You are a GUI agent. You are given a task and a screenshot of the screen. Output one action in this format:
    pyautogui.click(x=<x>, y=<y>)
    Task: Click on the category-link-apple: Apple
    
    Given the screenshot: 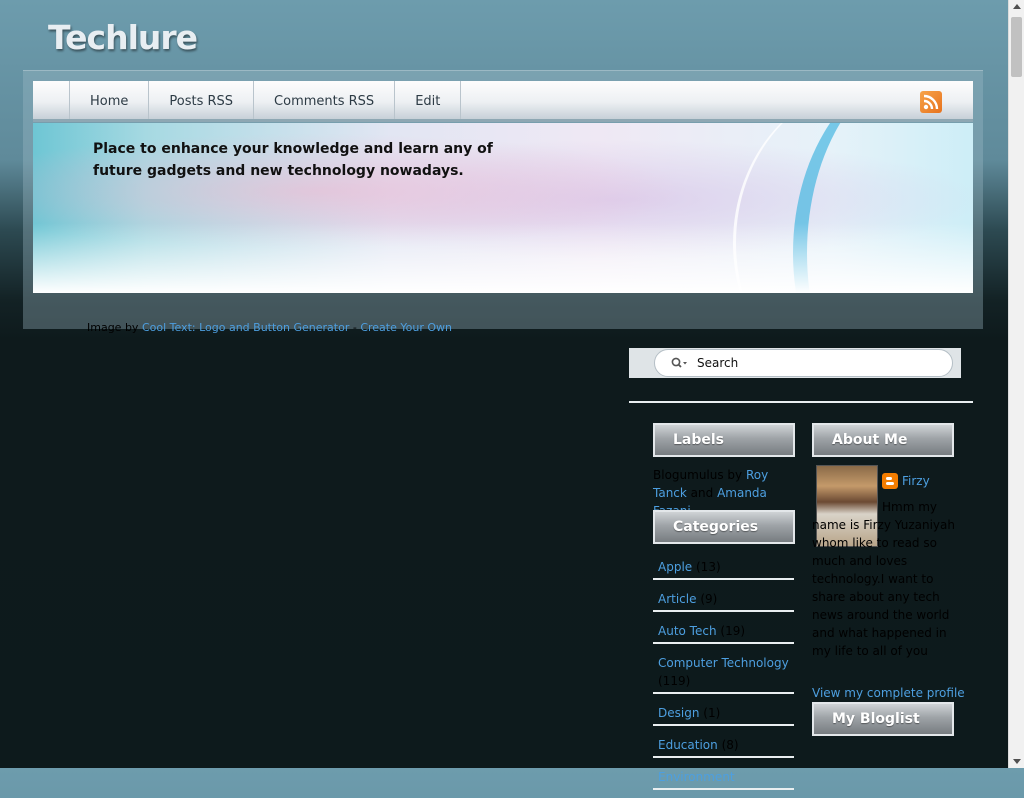 What is the action you would take?
    pyautogui.click(x=675, y=567)
    